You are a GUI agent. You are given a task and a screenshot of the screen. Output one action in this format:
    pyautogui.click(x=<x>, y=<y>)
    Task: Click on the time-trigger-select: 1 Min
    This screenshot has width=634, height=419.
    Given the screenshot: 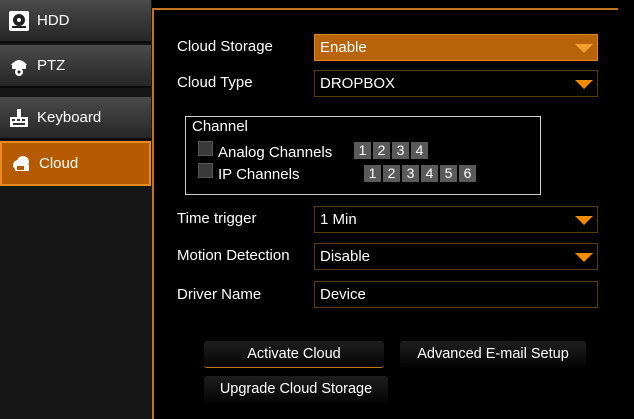 What is the action you would take?
    pyautogui.click(x=456, y=219)
    